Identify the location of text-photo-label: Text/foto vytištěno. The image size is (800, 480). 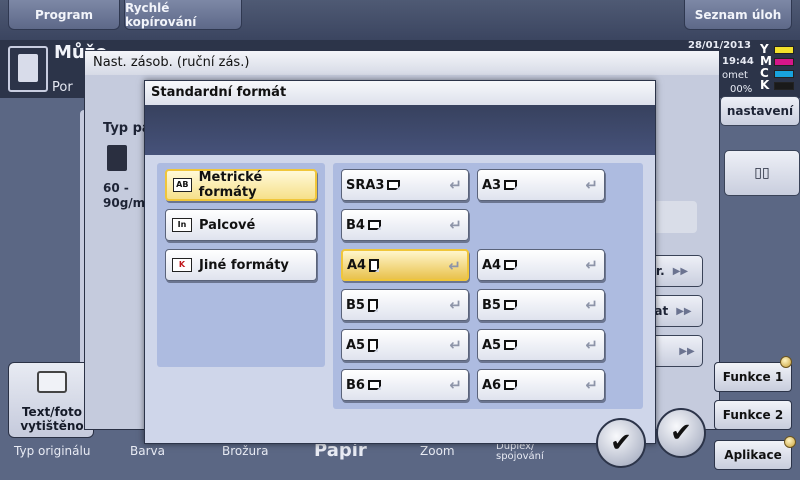
(52, 419).